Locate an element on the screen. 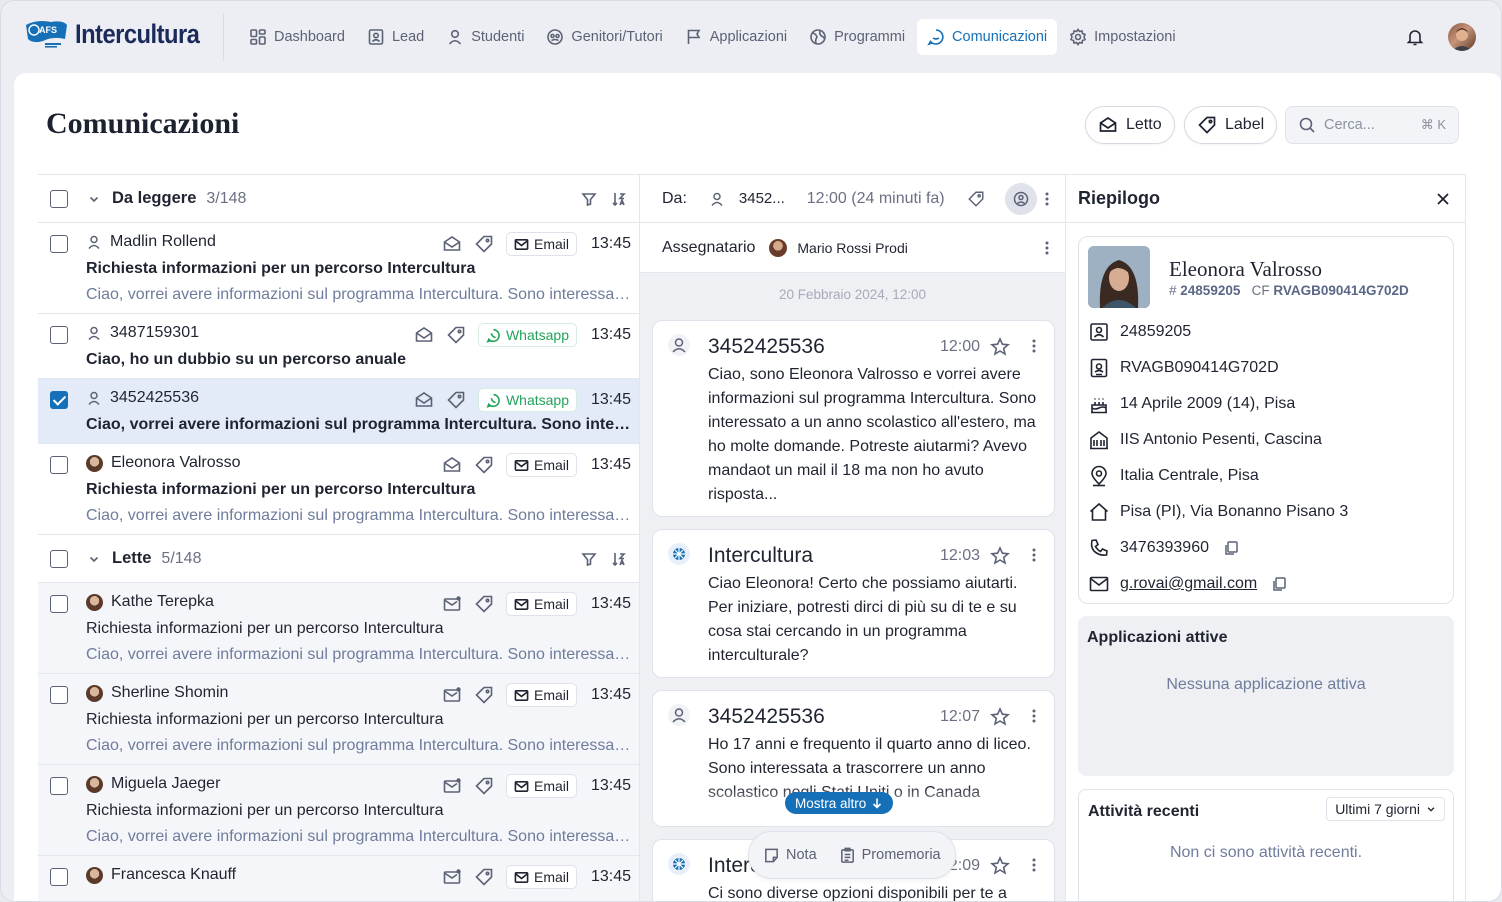  avatar is located at coordinates (94, 693).